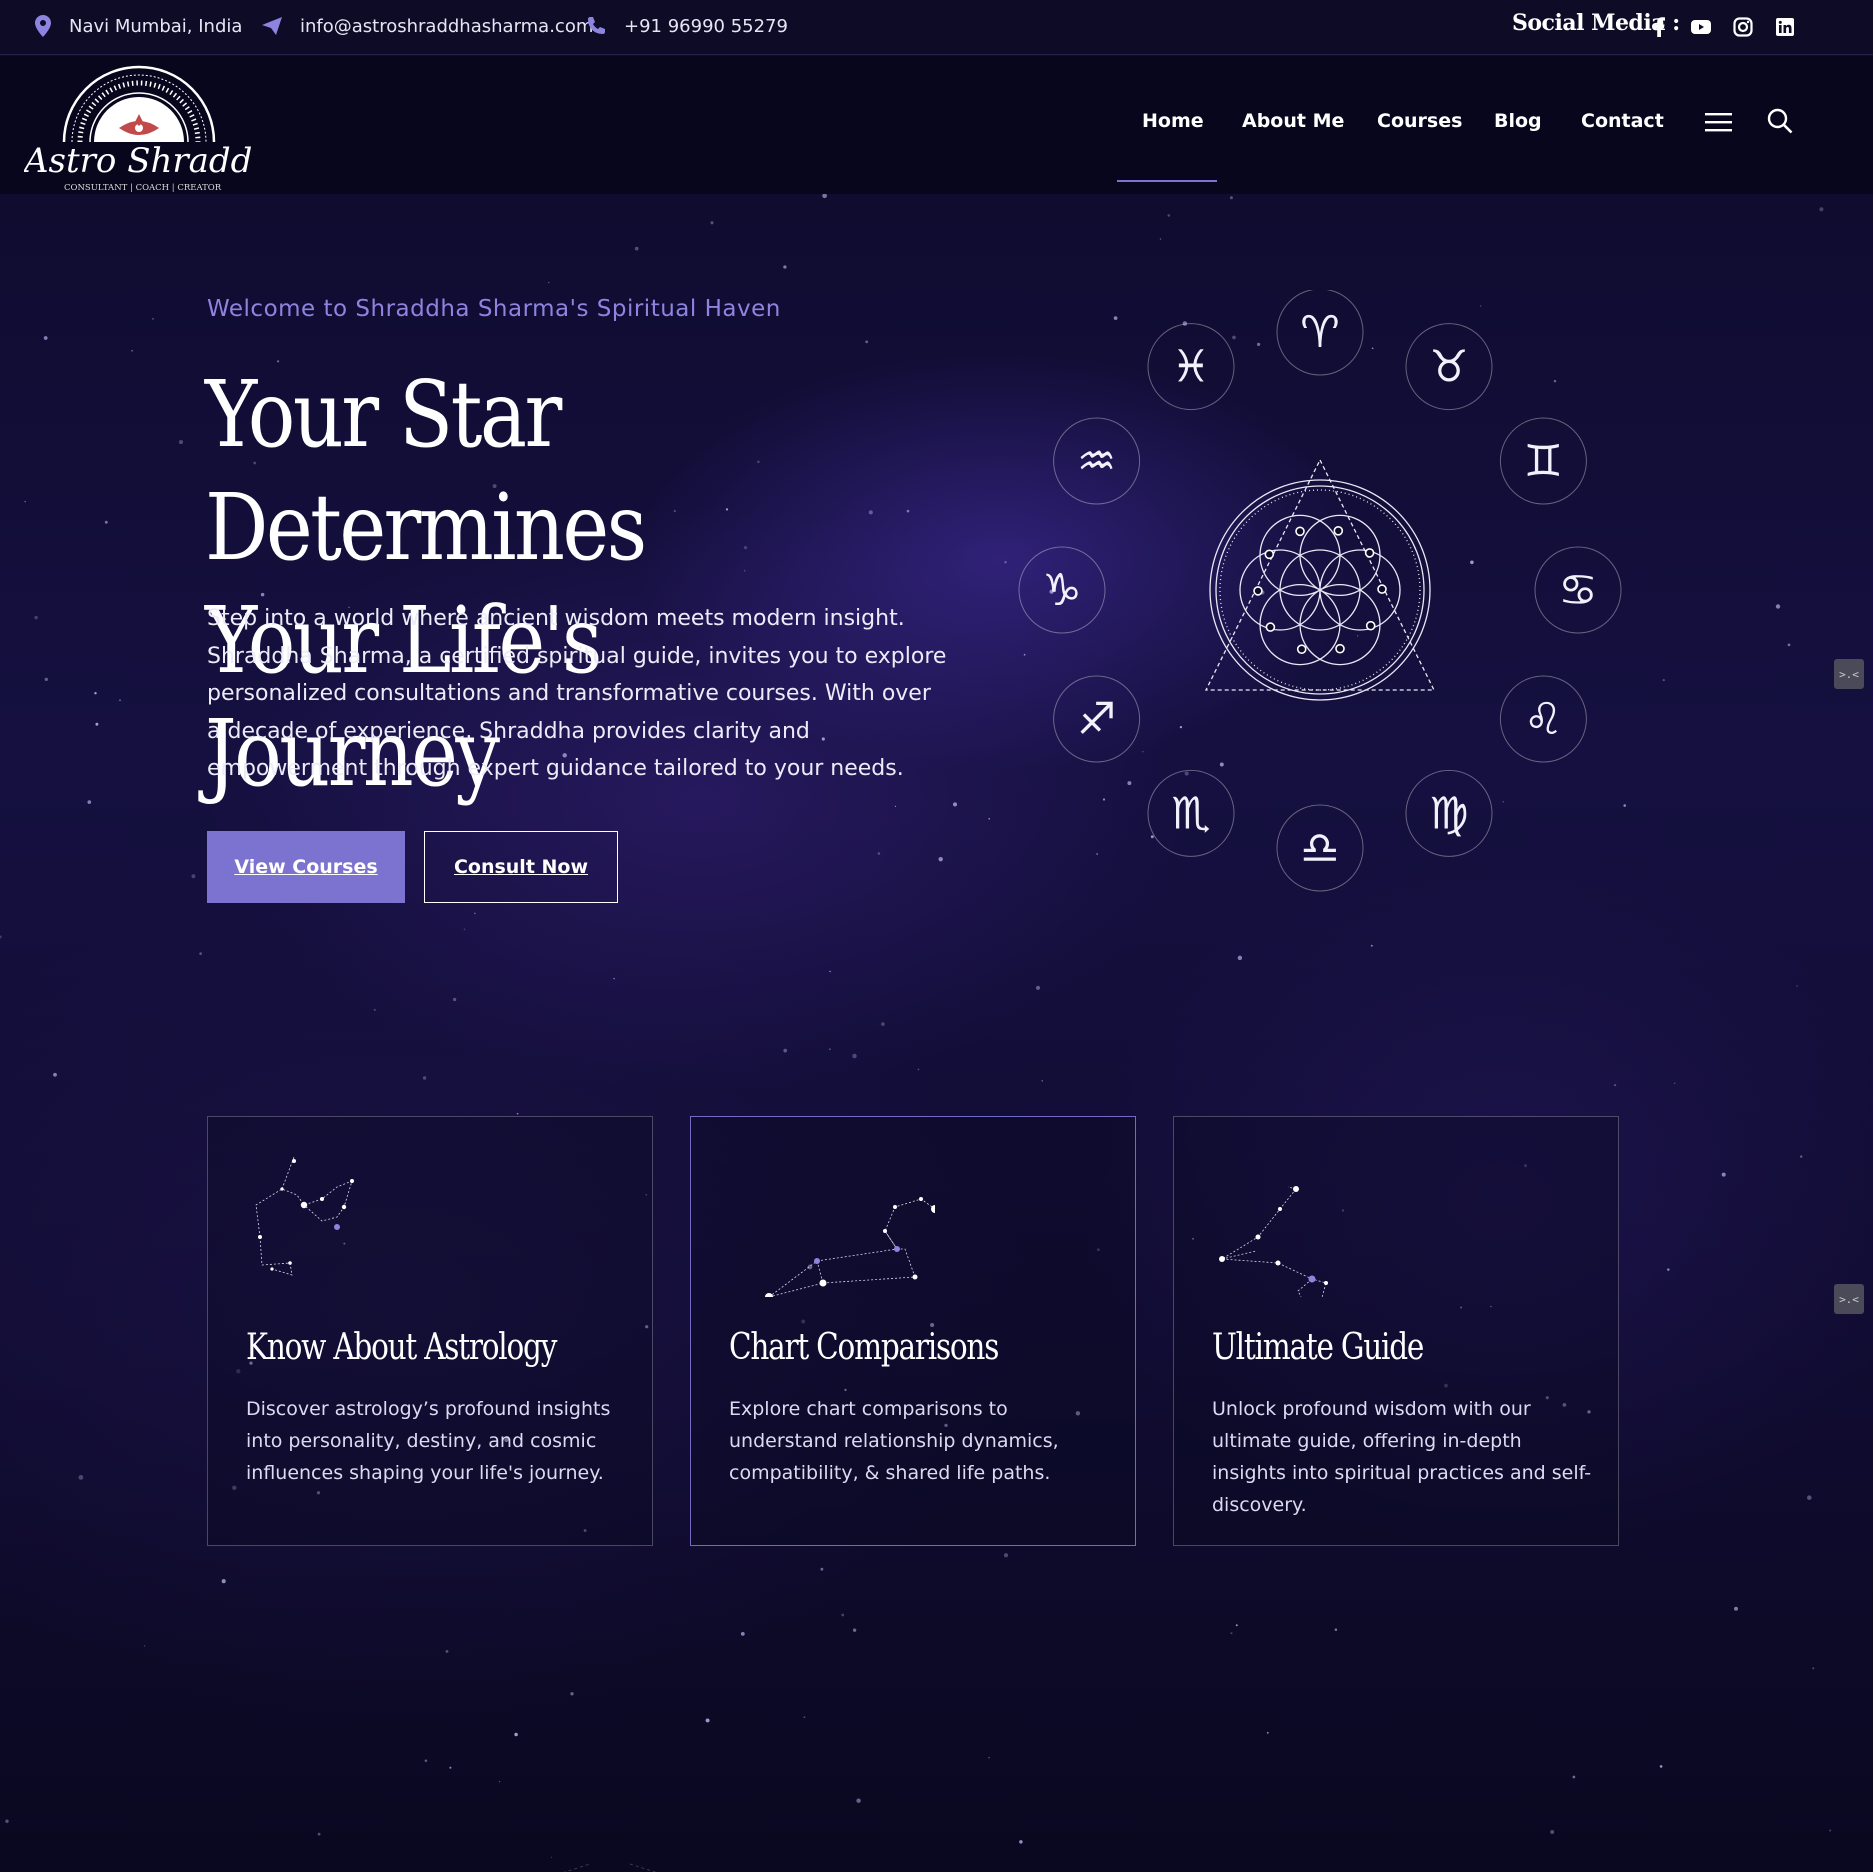 The width and height of the screenshot is (1873, 1872). I want to click on zodiac-capricorn-icon: ♑︎, so click(1062, 590).